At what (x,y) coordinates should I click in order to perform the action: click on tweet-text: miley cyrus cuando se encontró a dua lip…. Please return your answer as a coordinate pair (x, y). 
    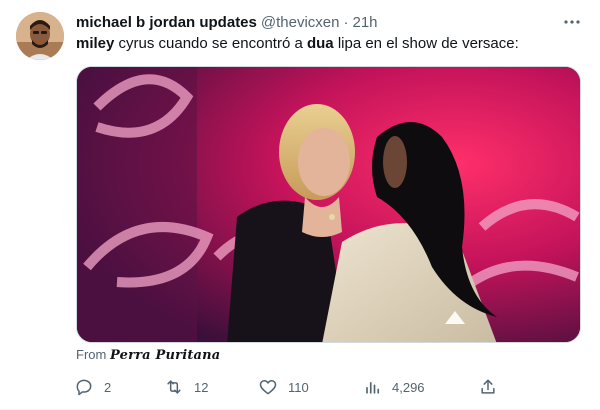
    Looking at the image, I should click on (330, 44).